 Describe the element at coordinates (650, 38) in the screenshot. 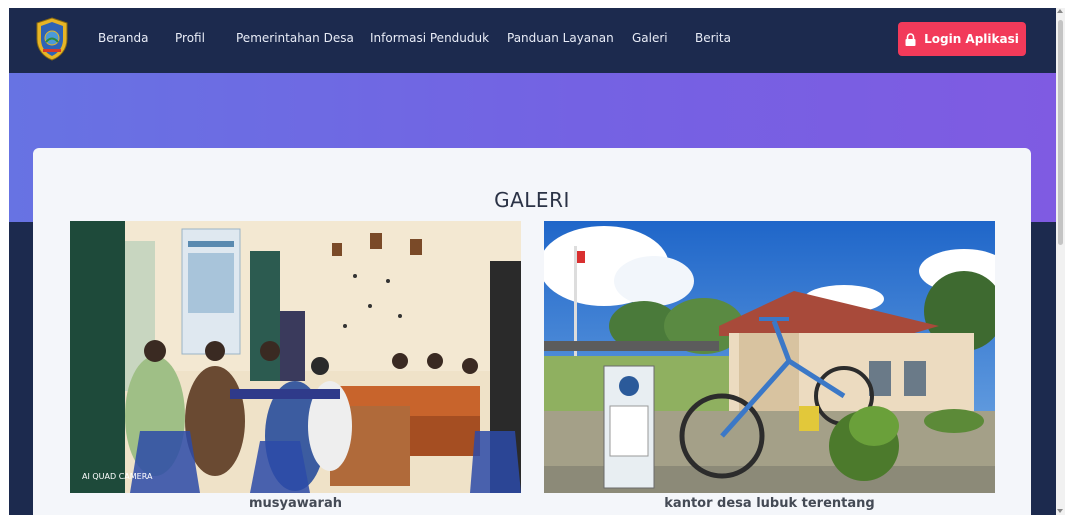

I see `nav-item-galeri: Galeri` at that location.